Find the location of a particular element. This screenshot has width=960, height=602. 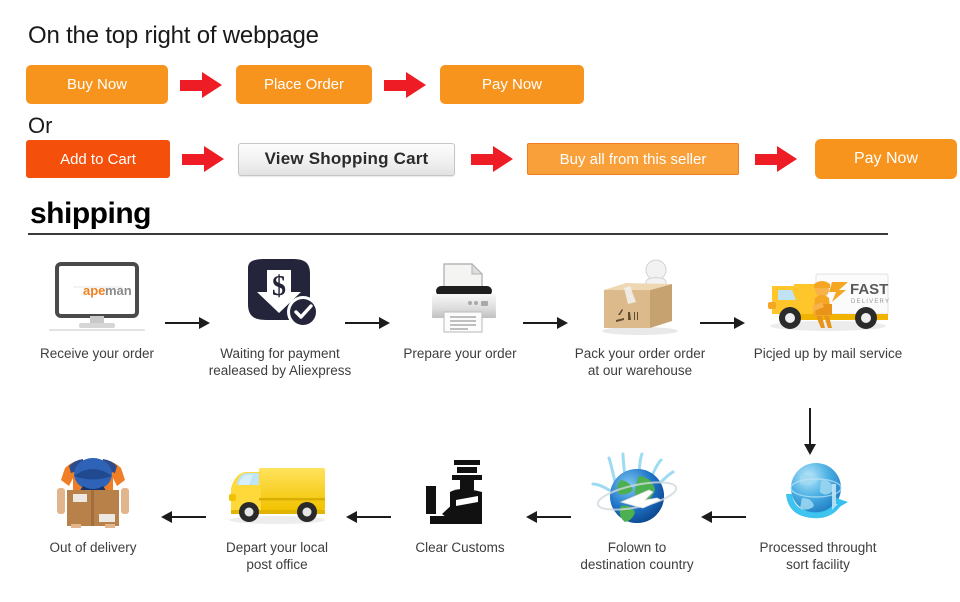

step-depart-local-post-office: Depart your local post office is located at coordinates (277, 512).